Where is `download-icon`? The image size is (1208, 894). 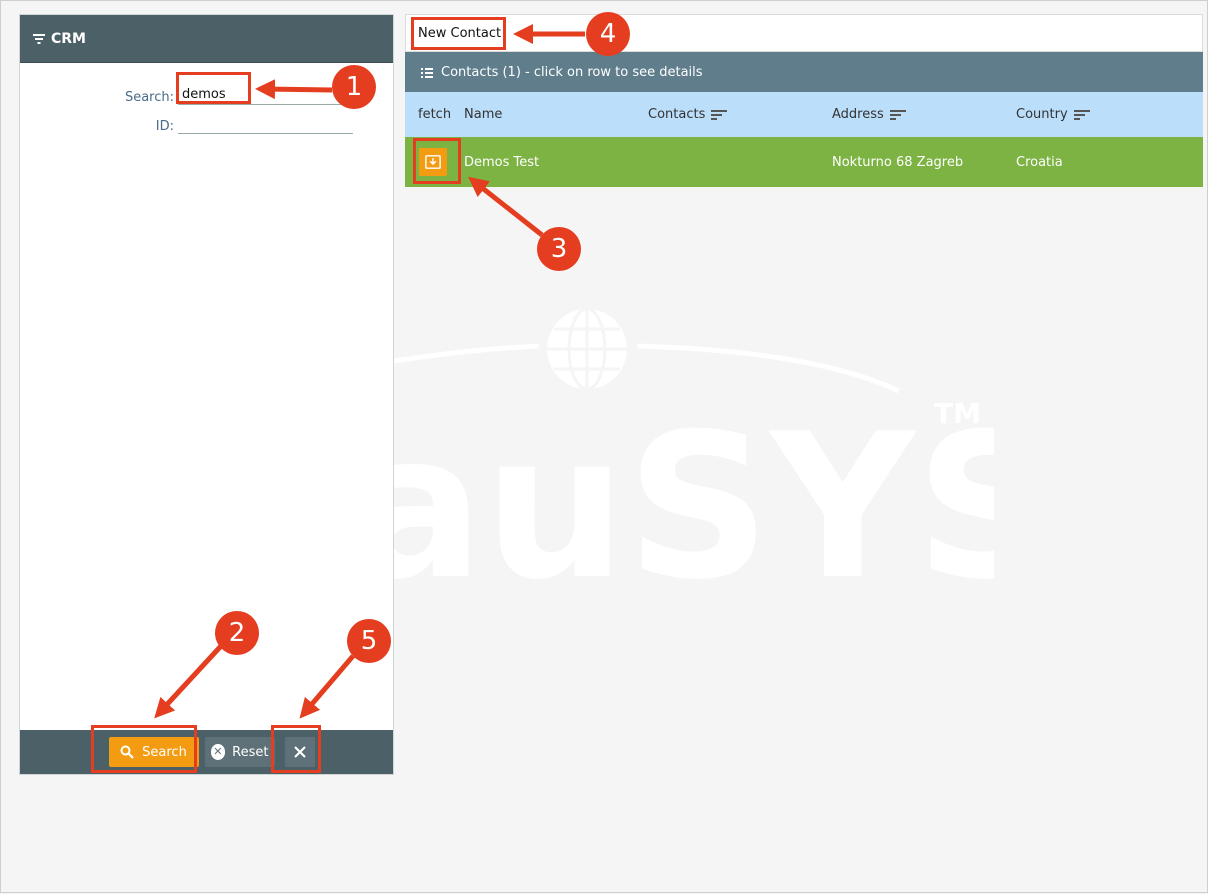
download-icon is located at coordinates (433, 162).